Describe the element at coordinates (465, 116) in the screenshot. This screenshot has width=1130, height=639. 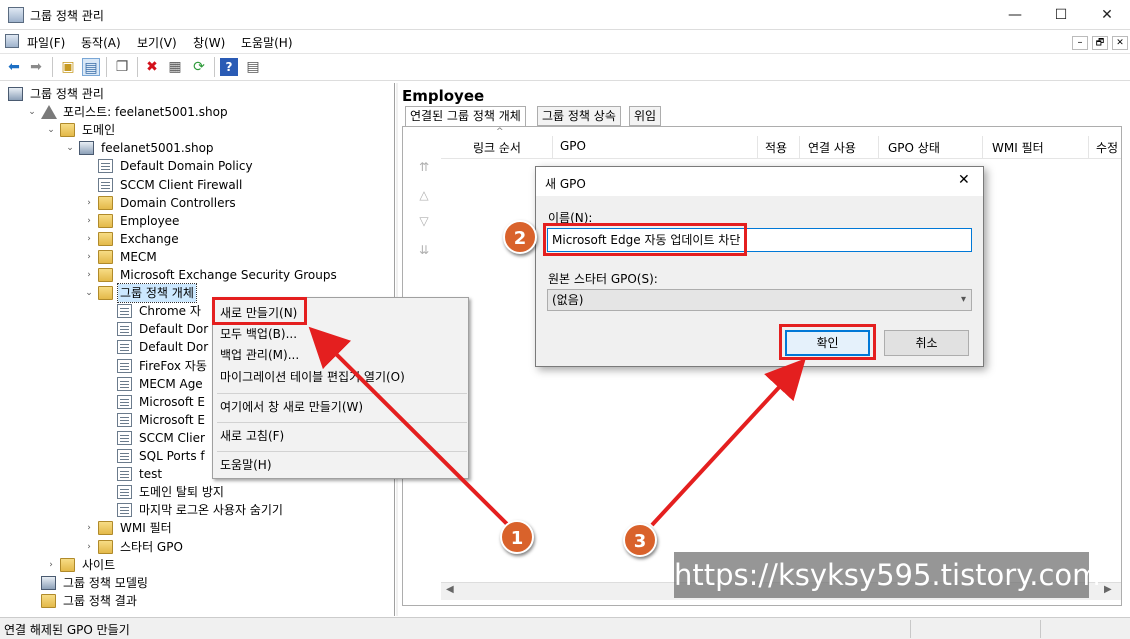
I see `tab-linked-gpos: 연결된 그룹 정책 개체` at that location.